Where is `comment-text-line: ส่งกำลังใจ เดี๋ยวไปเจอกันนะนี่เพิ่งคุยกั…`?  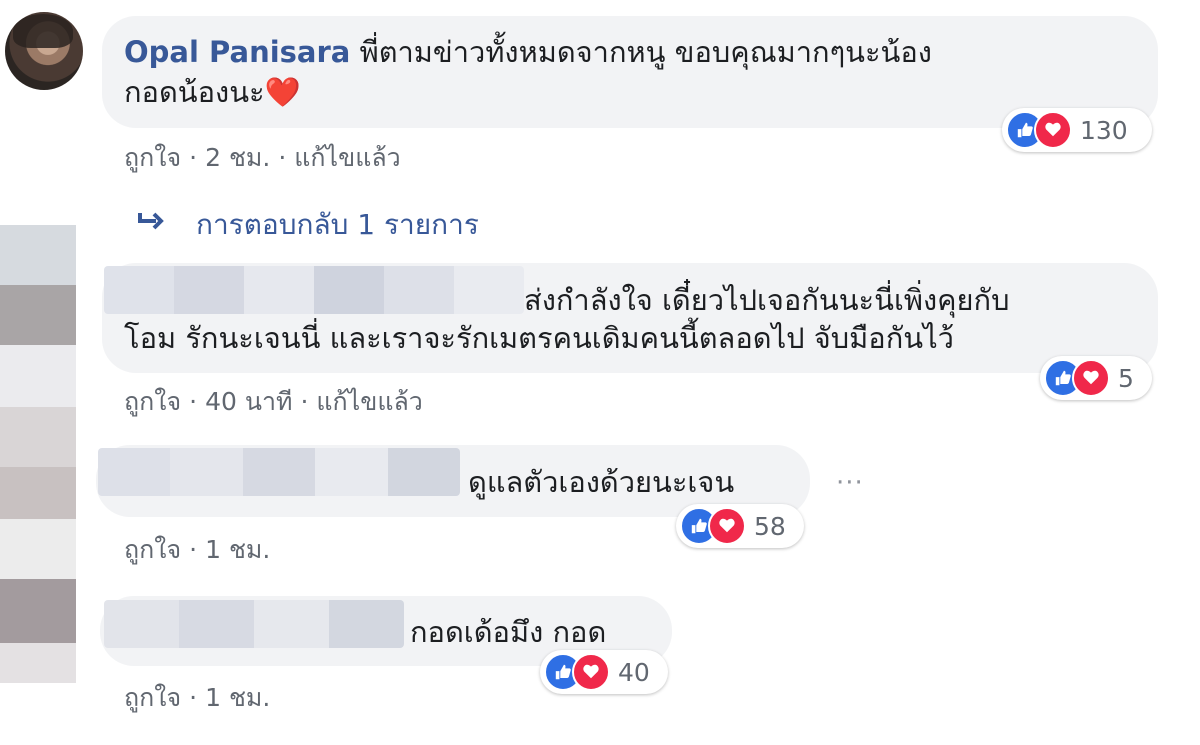 comment-text-line: ส่งกำลังใจ เดี๋ยวไปเจอกันนะนี่เพิ่งคุยกั… is located at coordinates (767, 300).